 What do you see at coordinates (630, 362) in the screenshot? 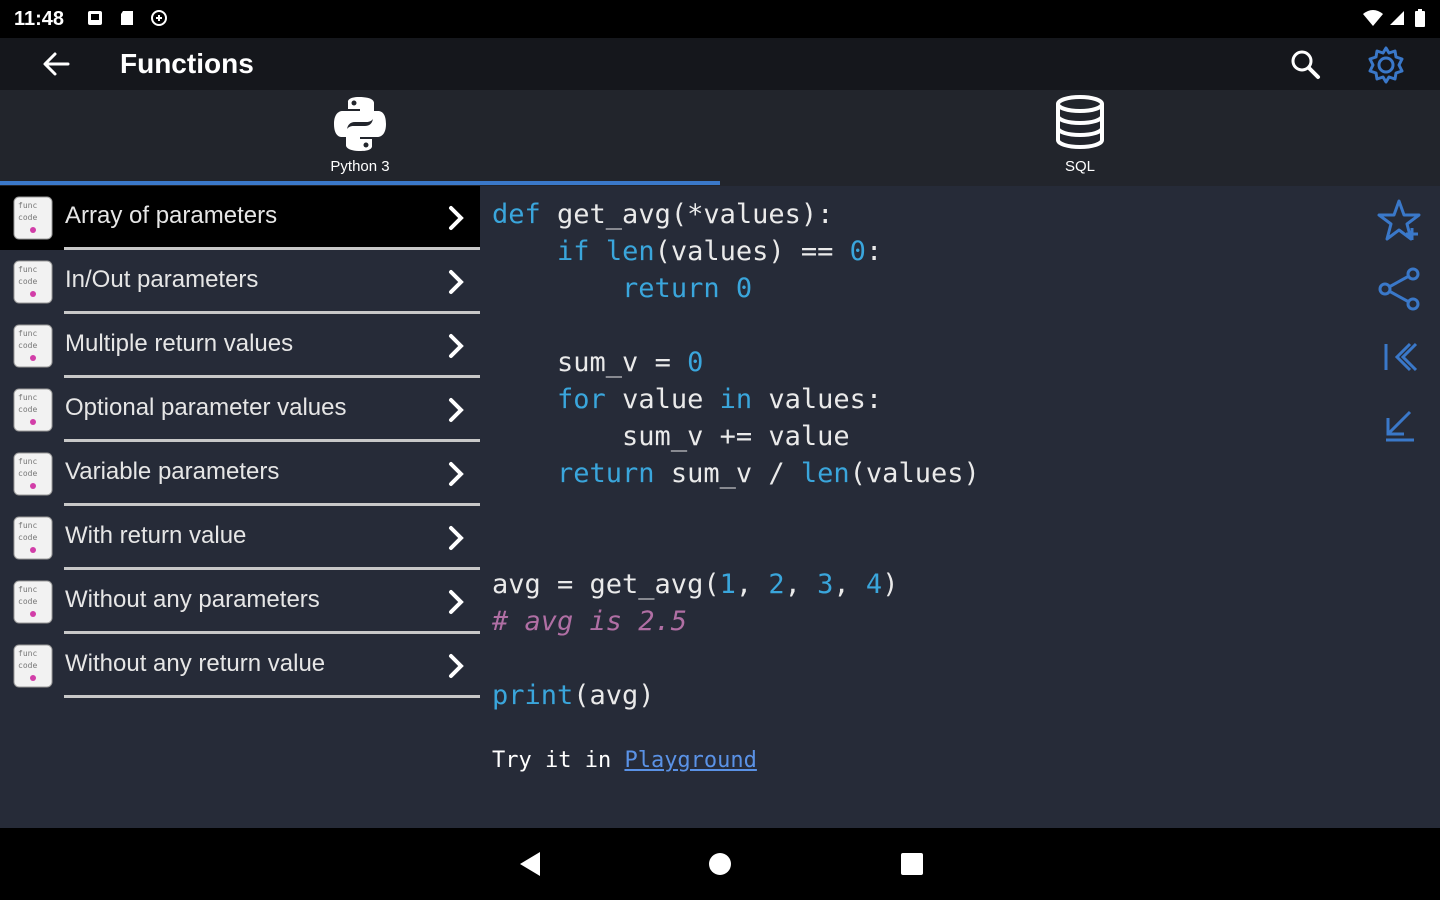
I see `code-line: sum_v = 0` at bounding box center [630, 362].